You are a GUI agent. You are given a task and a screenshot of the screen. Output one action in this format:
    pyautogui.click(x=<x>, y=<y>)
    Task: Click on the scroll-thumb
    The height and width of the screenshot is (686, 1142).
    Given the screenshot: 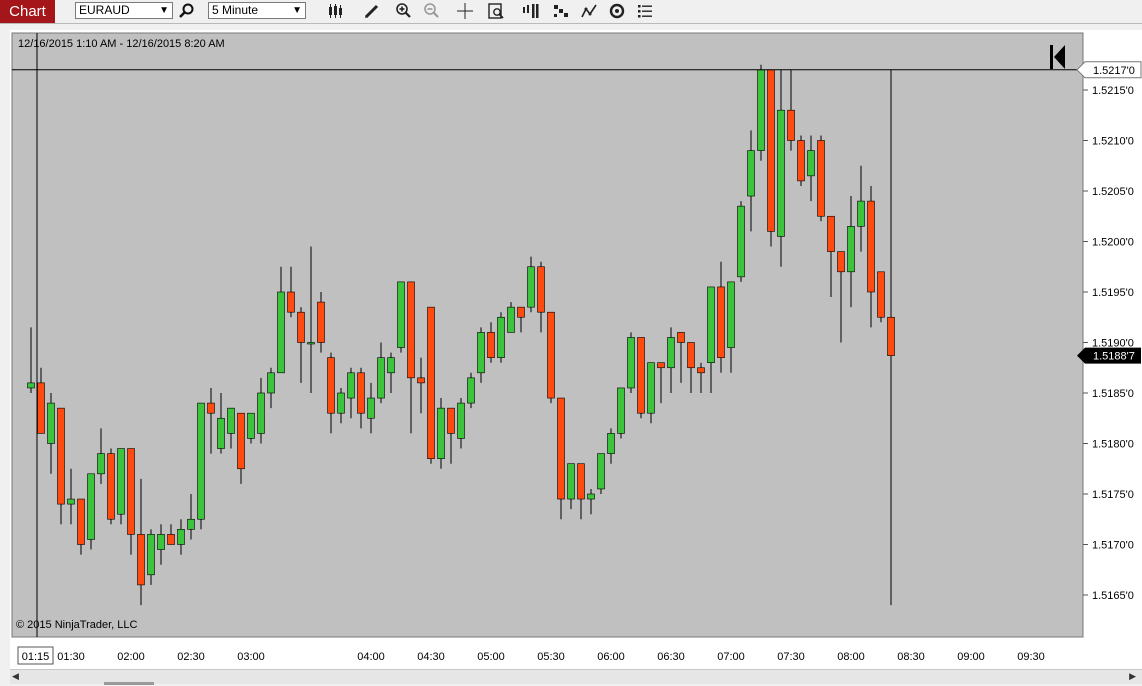 What is the action you would take?
    pyautogui.click(x=129, y=683)
    